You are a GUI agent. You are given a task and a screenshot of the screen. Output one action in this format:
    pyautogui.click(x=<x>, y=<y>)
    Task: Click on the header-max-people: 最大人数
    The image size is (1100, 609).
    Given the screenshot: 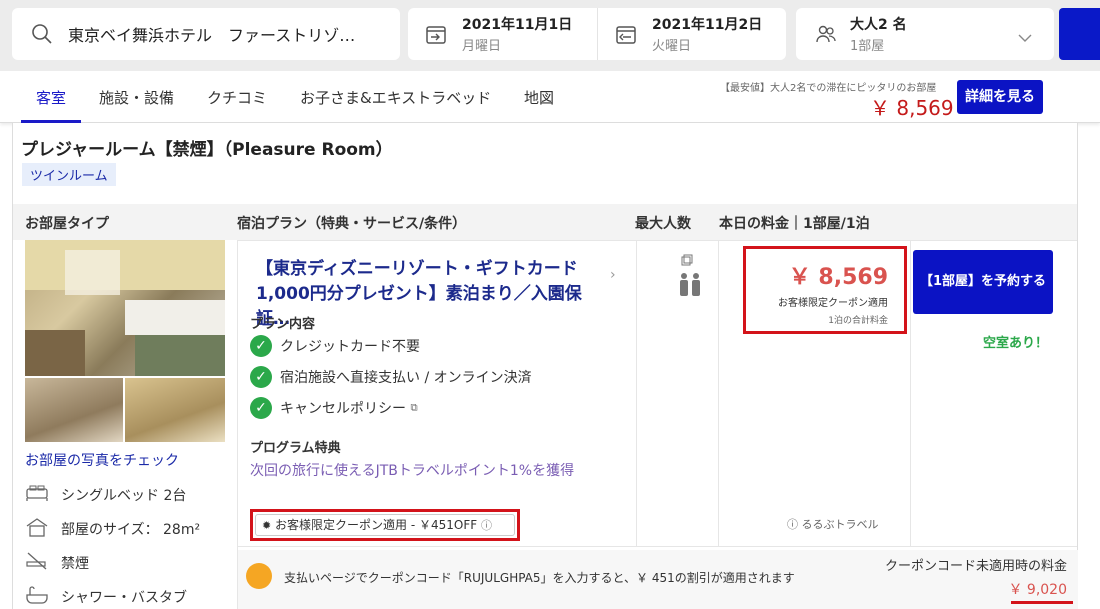 What is the action you would take?
    pyautogui.click(x=663, y=224)
    